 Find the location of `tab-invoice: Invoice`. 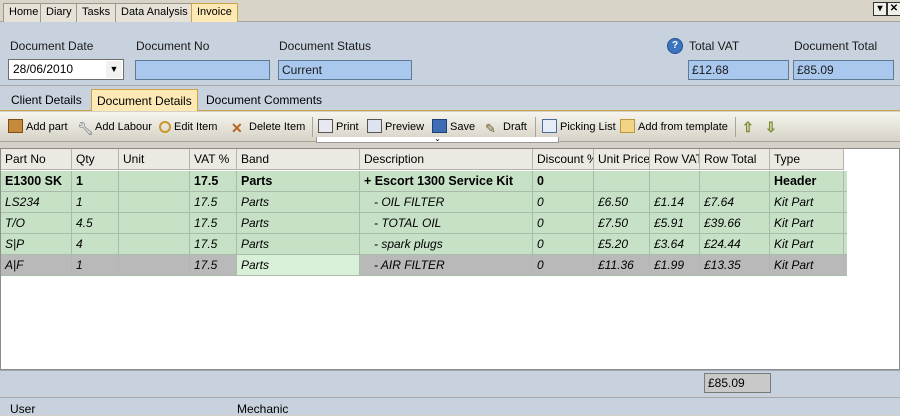

tab-invoice: Invoice is located at coordinates (214, 12).